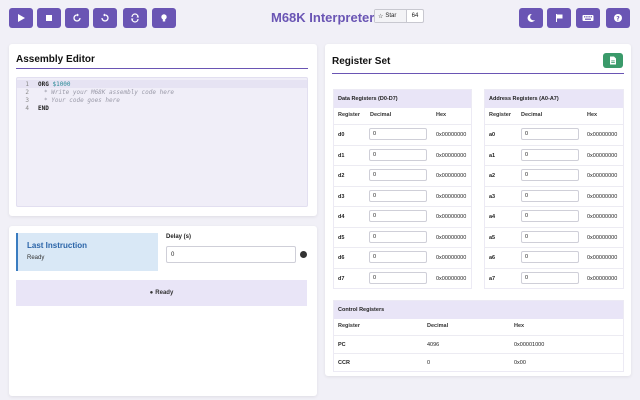  I want to click on toolbar: M68K Interpreter ☆ Star 64 ?, so click(320, 18).